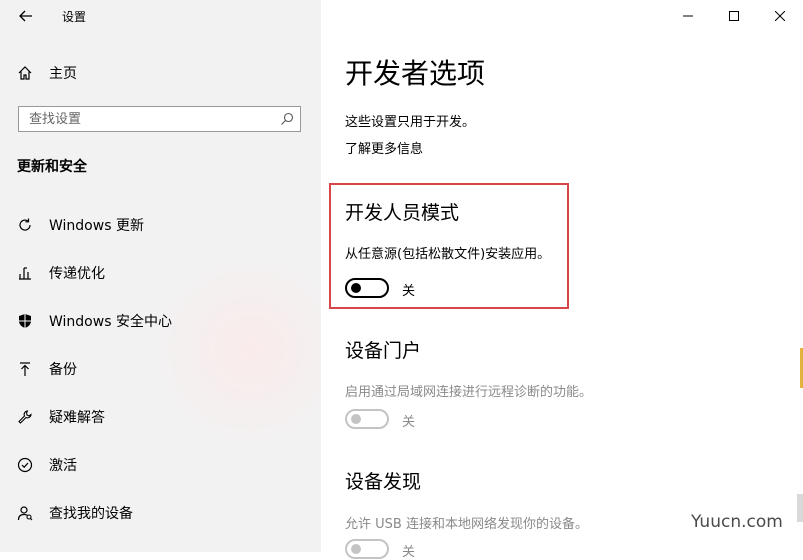  I want to click on maximize-icon, so click(734, 16).